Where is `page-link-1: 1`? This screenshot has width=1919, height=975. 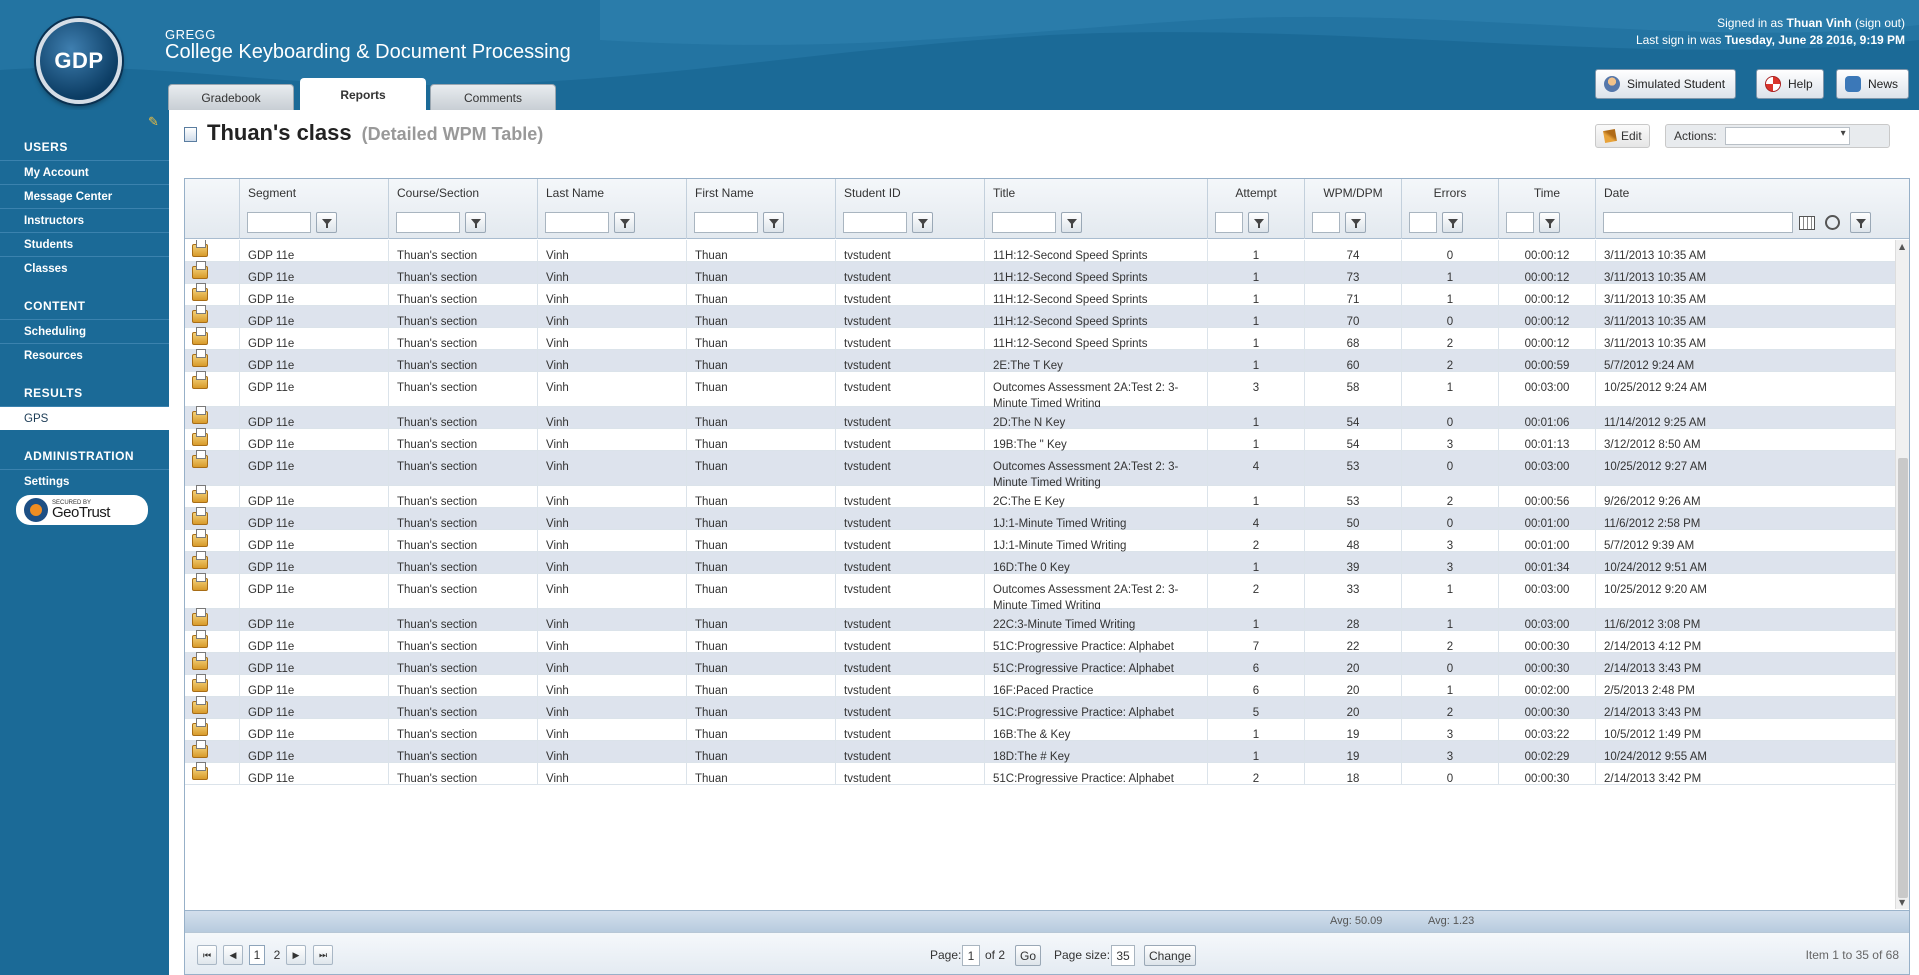 page-link-1: 1 is located at coordinates (257, 955).